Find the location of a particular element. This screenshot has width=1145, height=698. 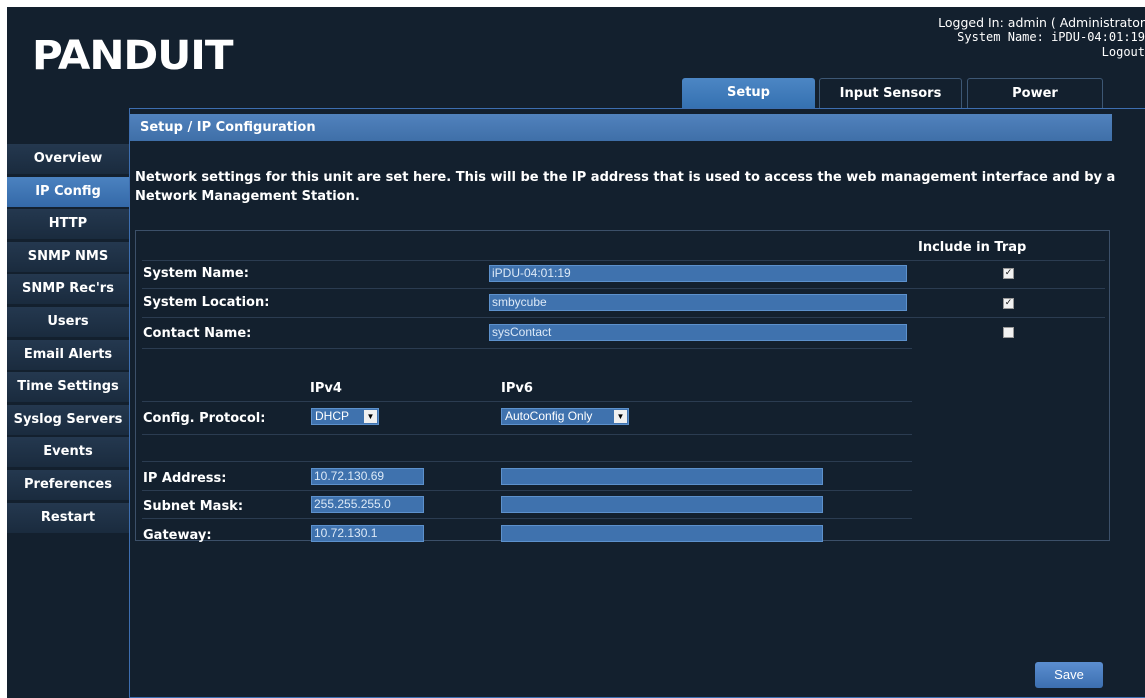

sidebar-item-preferences: Preferences is located at coordinates (68, 484).